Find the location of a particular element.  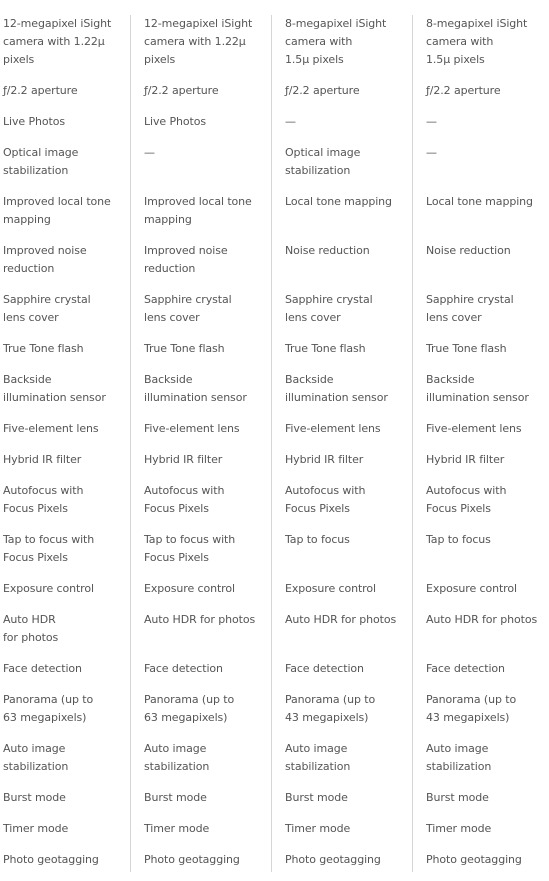

spec-cell-model-4: True Tone flash is located at coordinates (480, 355).